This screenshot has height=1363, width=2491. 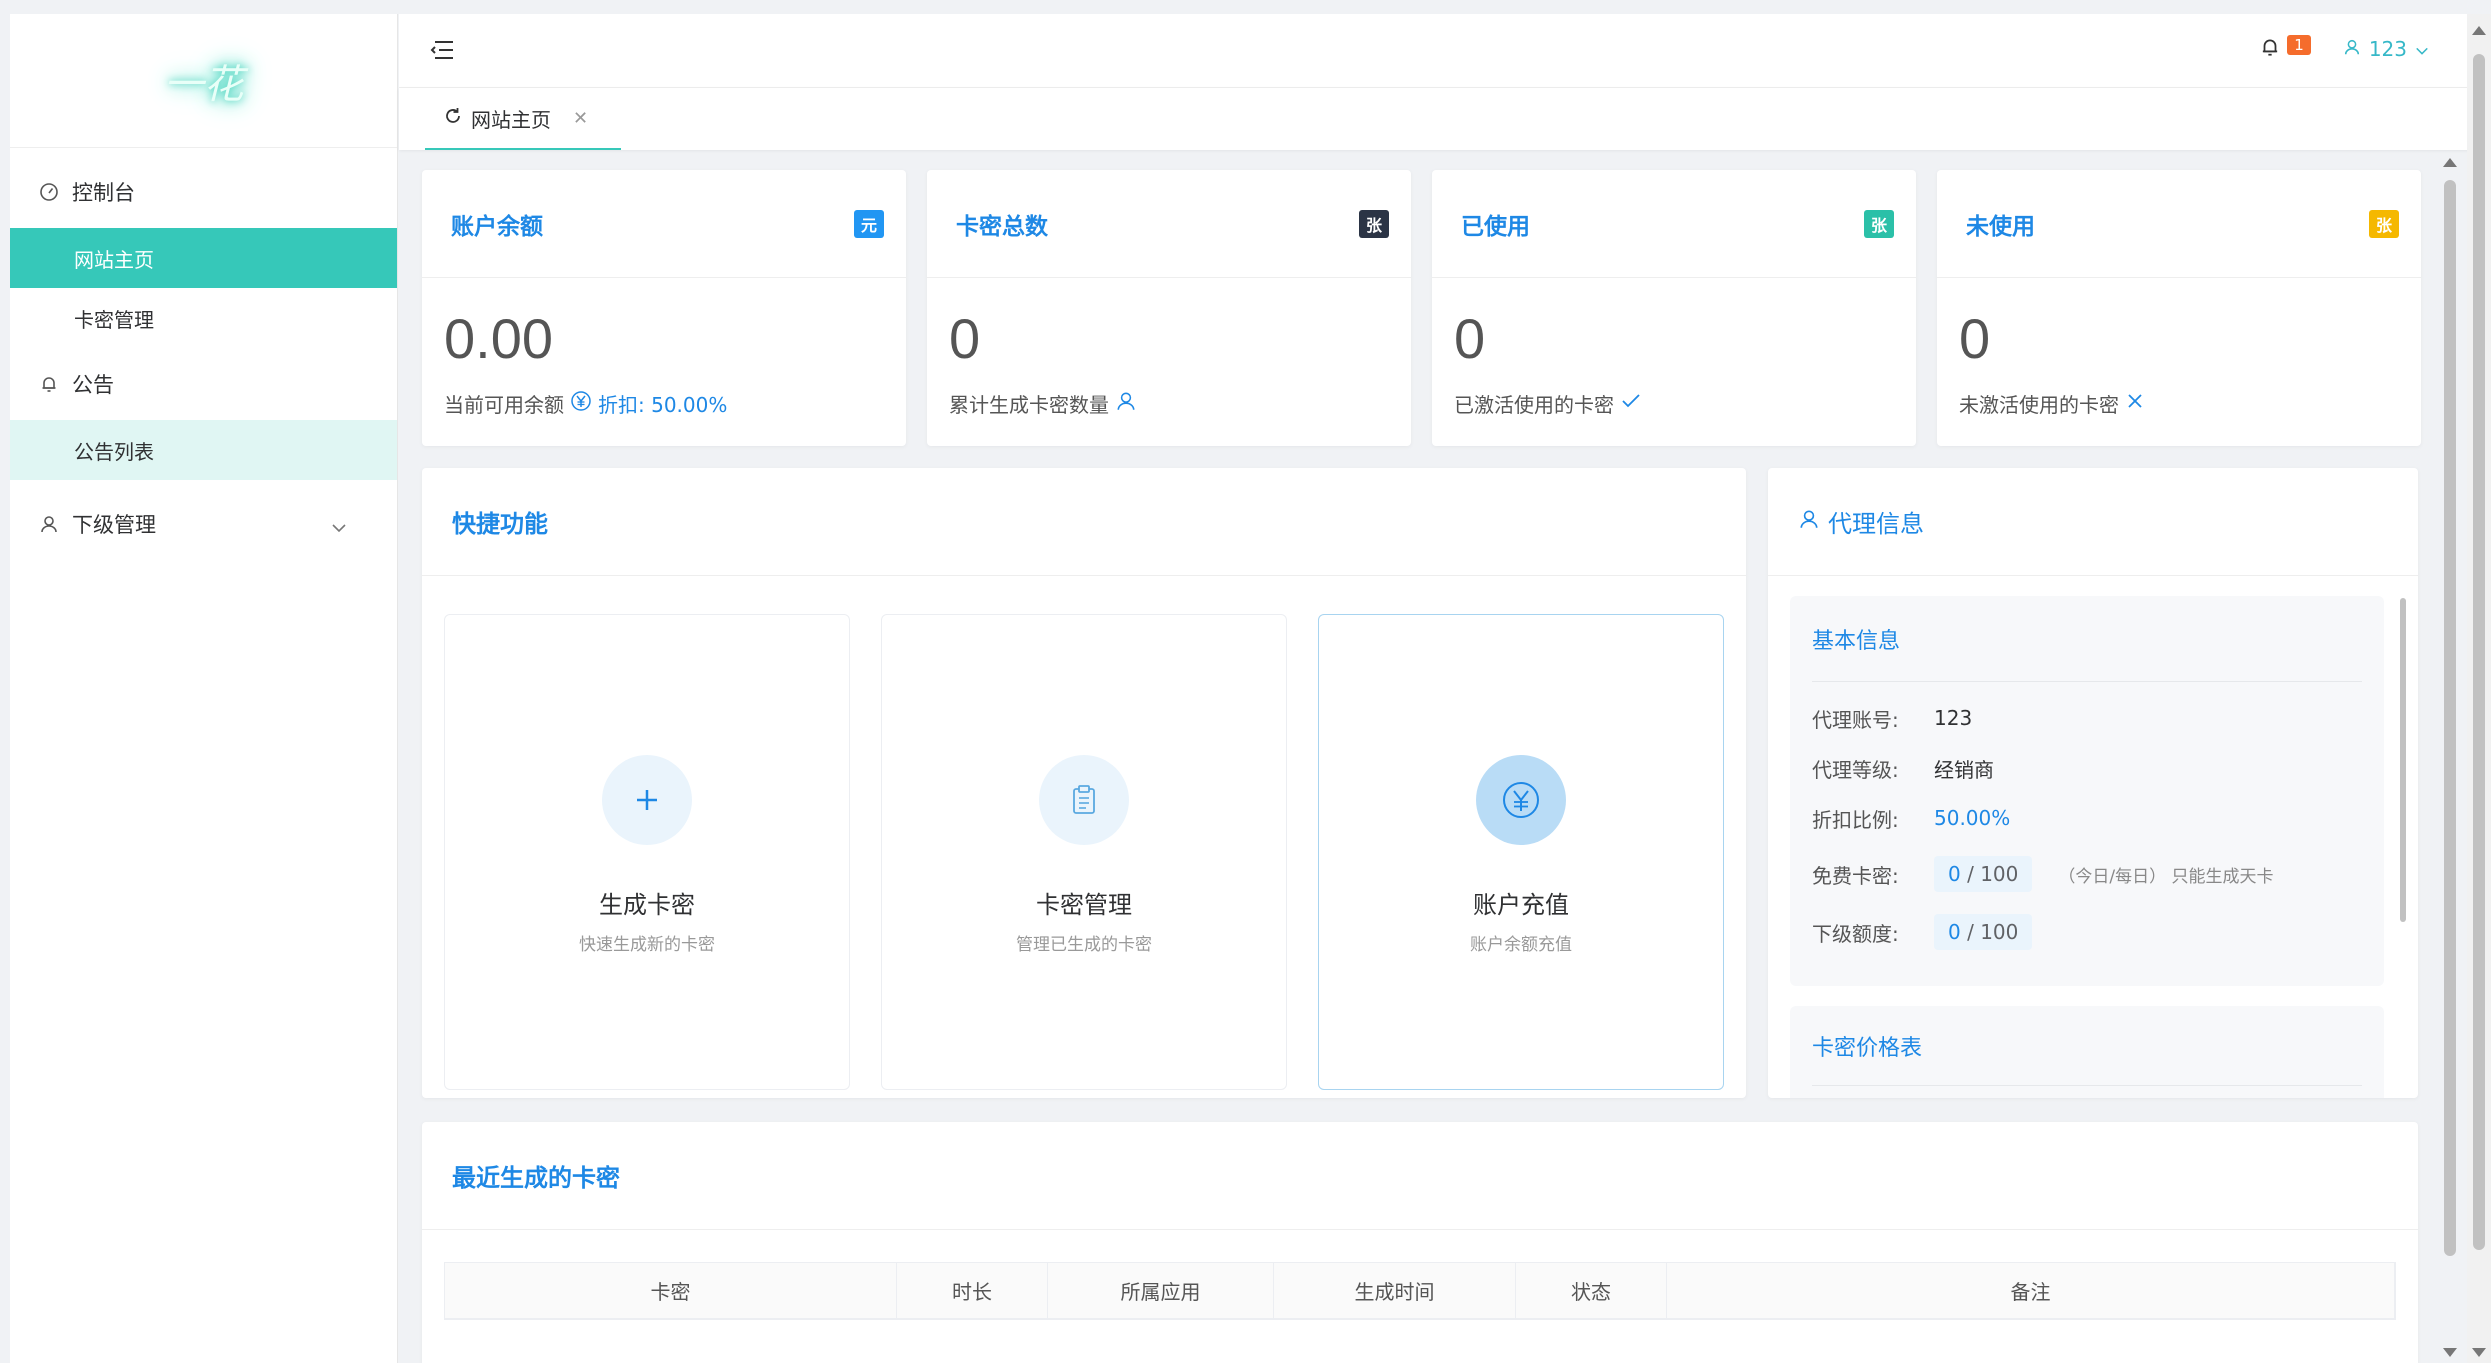 What do you see at coordinates (203, 384) in the screenshot?
I see `menu-notice: 公告` at bounding box center [203, 384].